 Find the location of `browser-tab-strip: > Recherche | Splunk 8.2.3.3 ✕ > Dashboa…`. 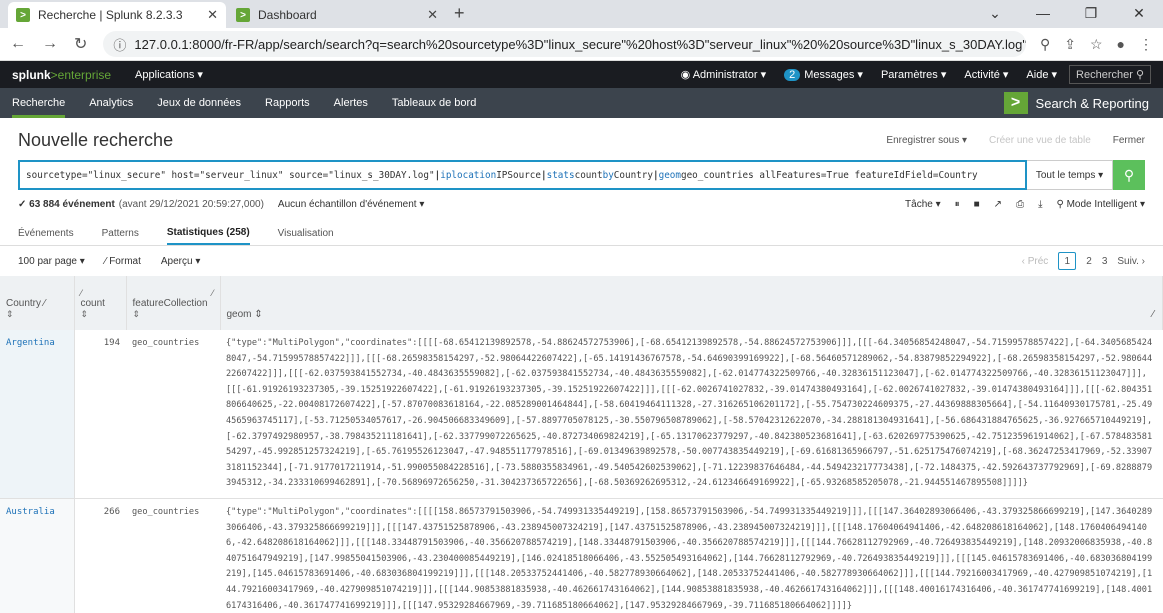

browser-tab-strip: > Recherche | Splunk 8.2.3.3 ✕ > Dashboa… is located at coordinates (581, 14).